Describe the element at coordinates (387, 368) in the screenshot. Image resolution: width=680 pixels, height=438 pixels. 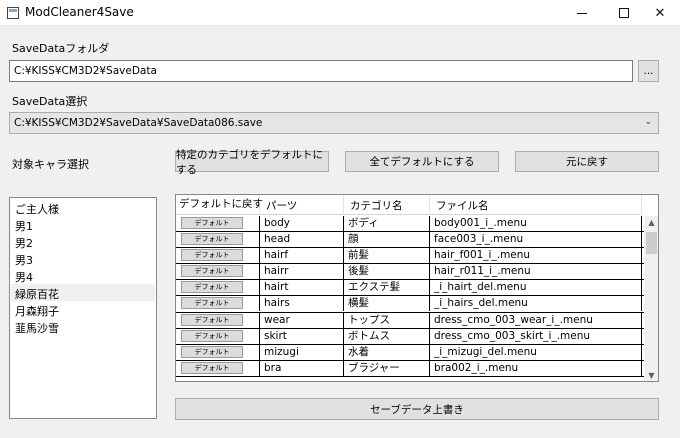
I see `category-cell: ブラジャー` at that location.